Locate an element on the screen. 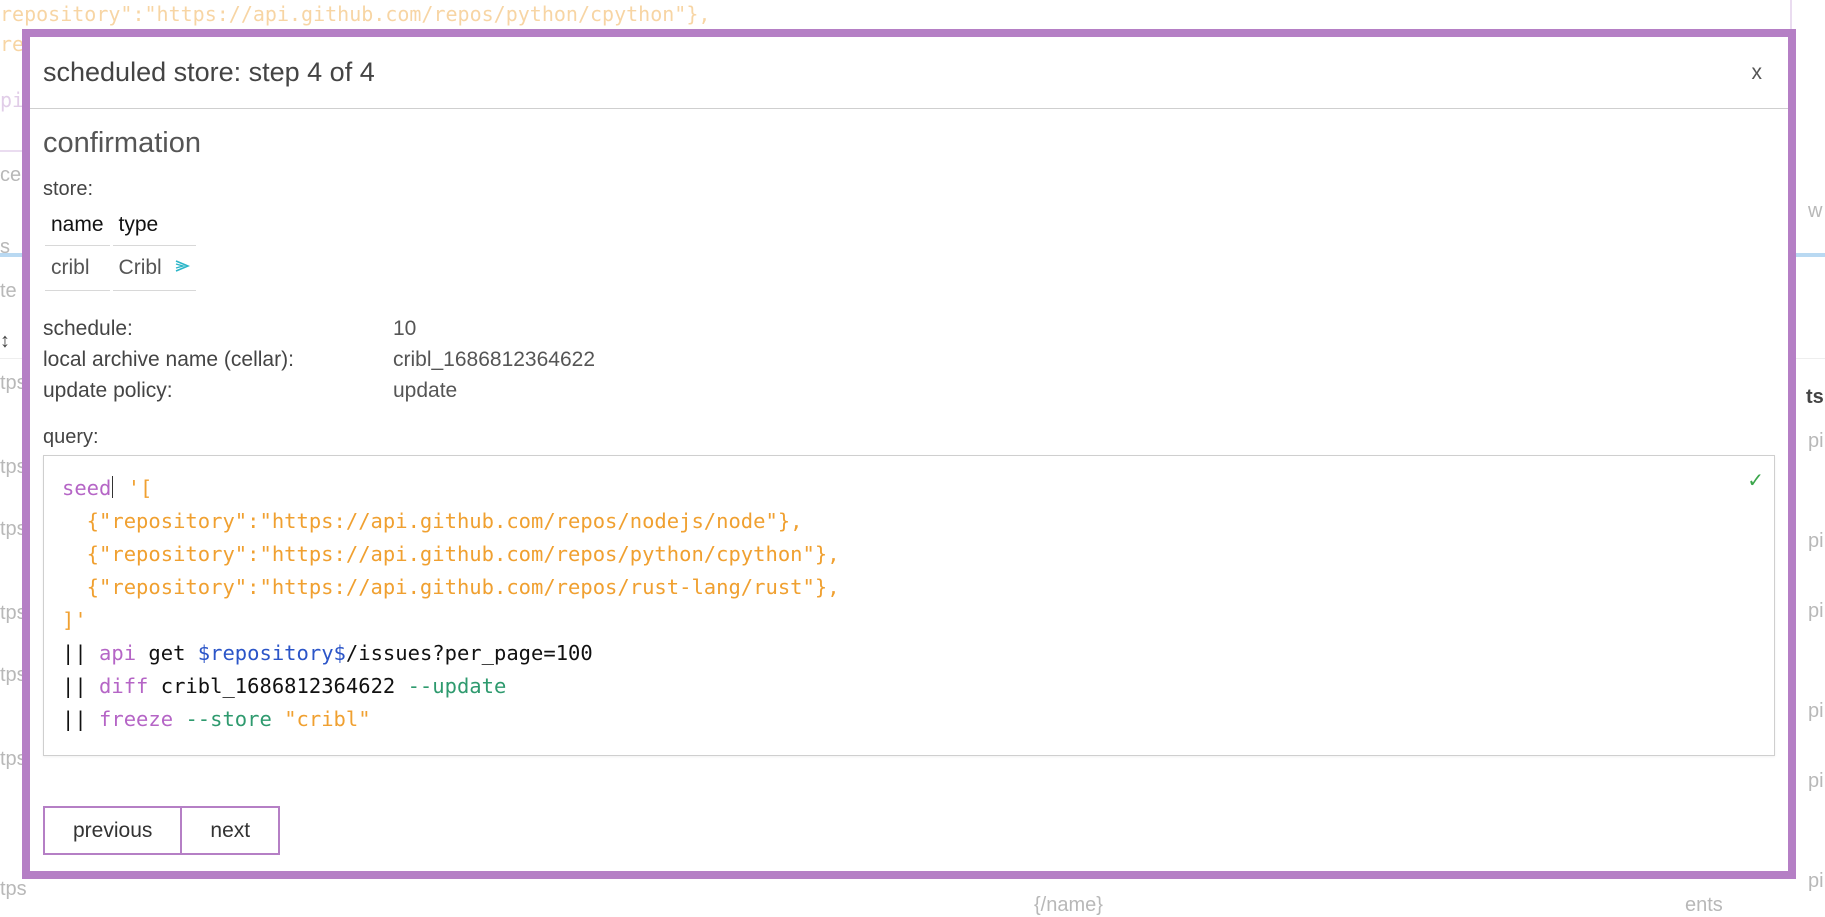 Image resolution: width=1825 pixels, height=917 pixels. close-button: x is located at coordinates (1757, 73).